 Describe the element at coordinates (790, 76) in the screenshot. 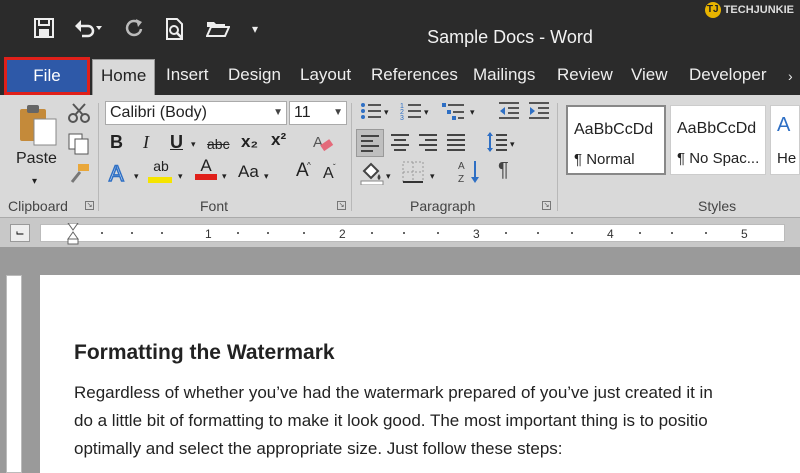

I see `more-tabs-icon: ›` at that location.